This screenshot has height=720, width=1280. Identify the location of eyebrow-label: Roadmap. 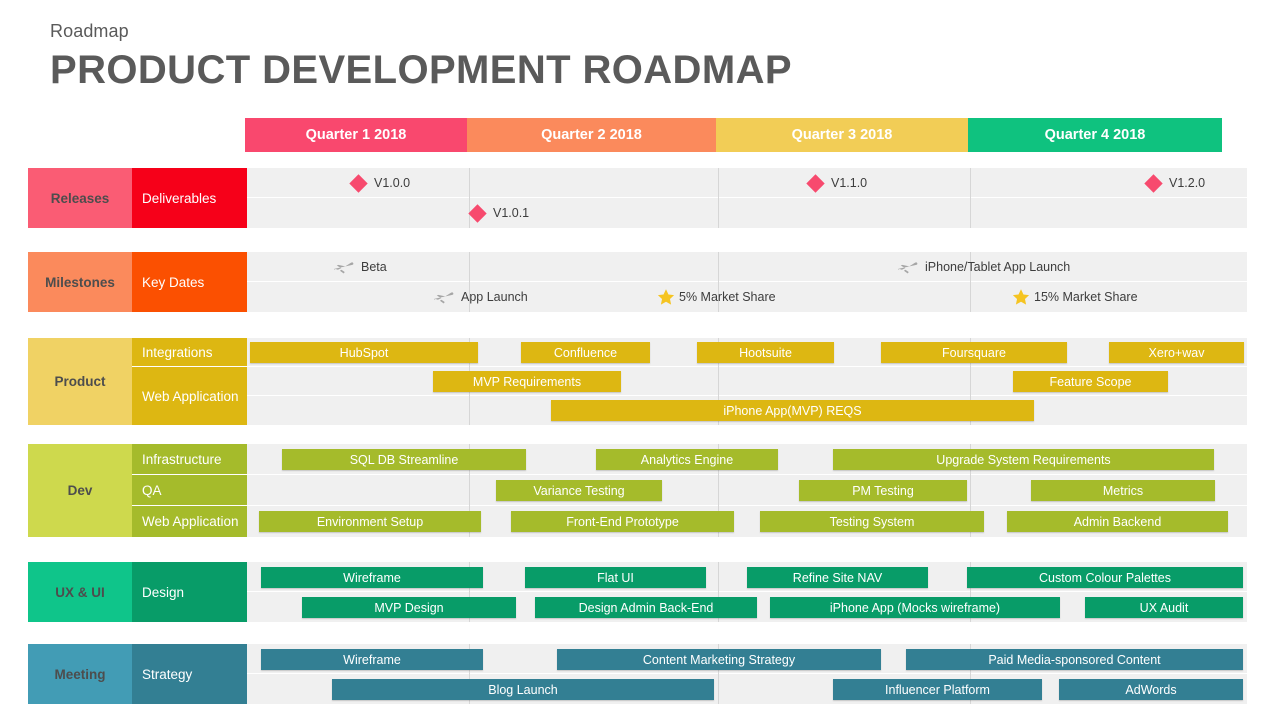
(89, 31).